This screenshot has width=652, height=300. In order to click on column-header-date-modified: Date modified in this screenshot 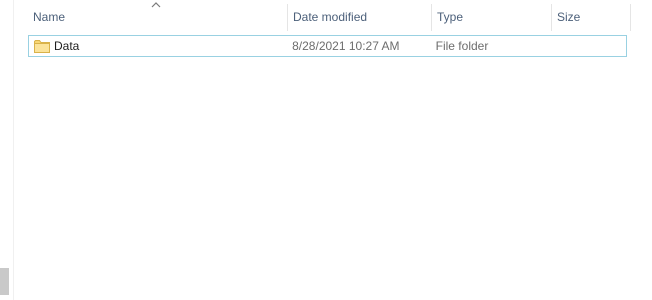, I will do `click(360, 17)`.